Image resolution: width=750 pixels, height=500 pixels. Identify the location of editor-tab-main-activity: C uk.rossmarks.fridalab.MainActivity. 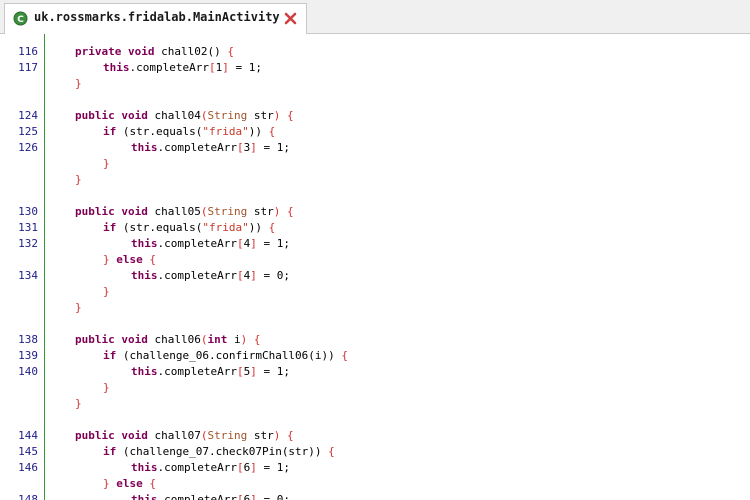
(155, 18).